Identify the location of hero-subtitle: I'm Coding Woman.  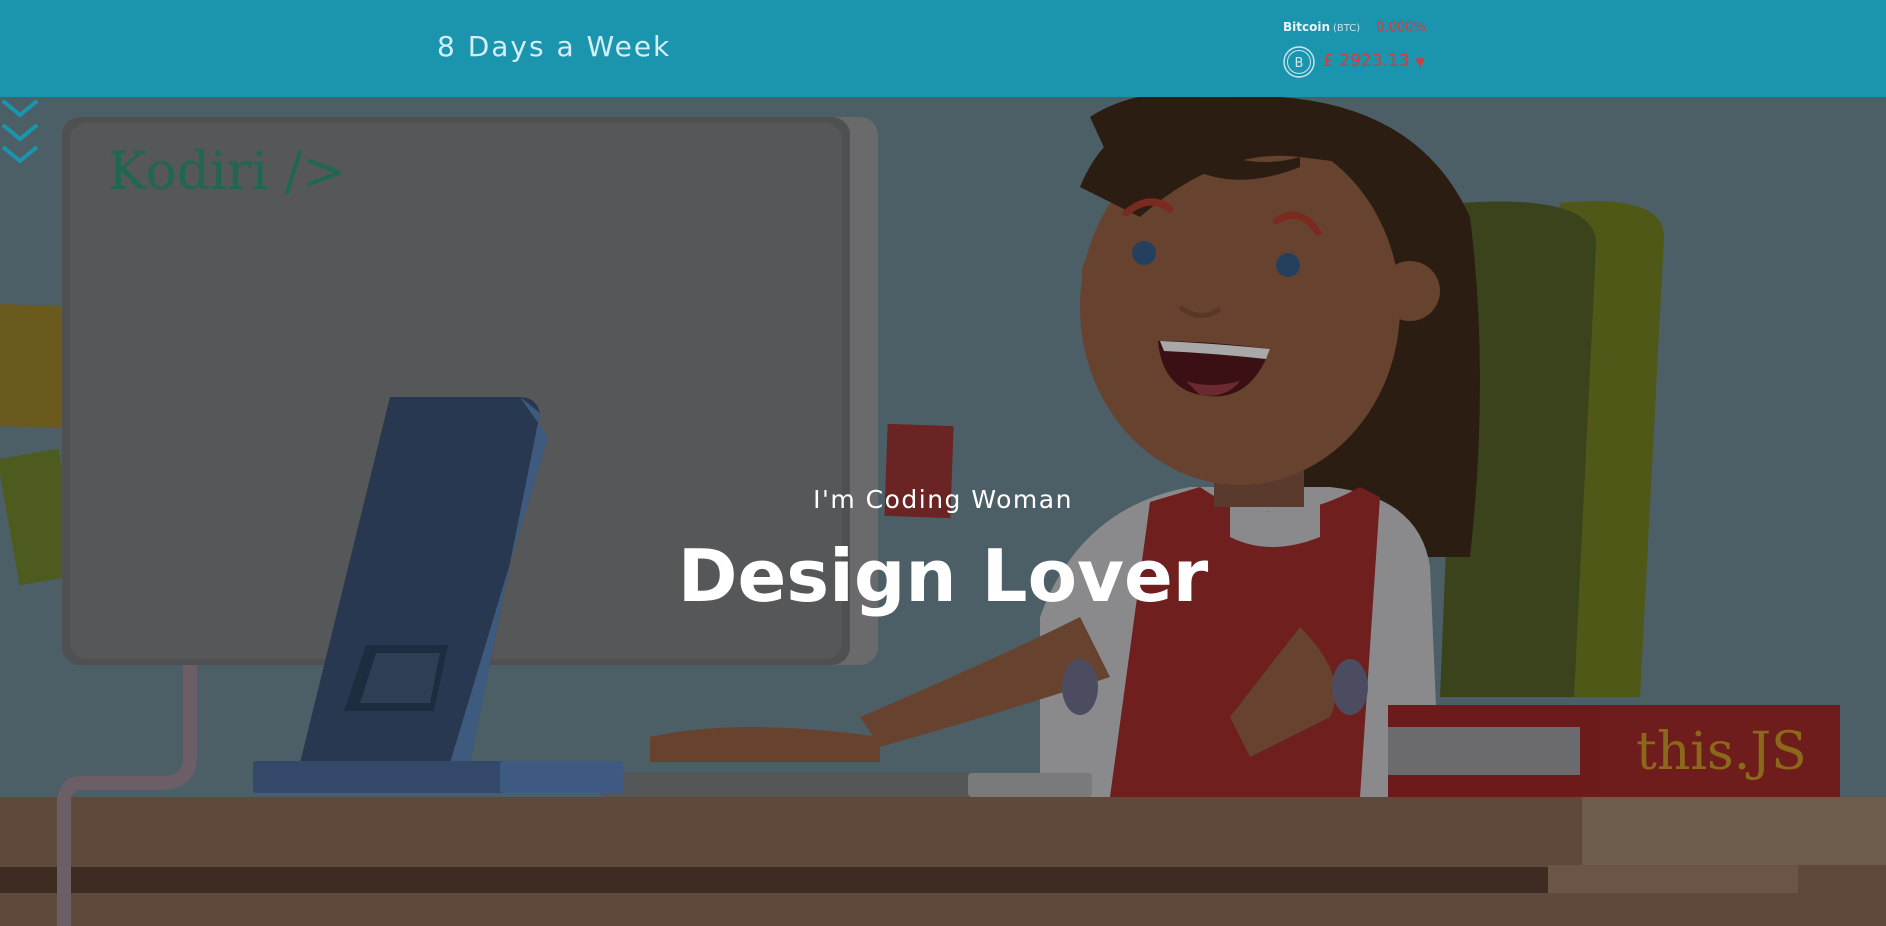
(943, 499).